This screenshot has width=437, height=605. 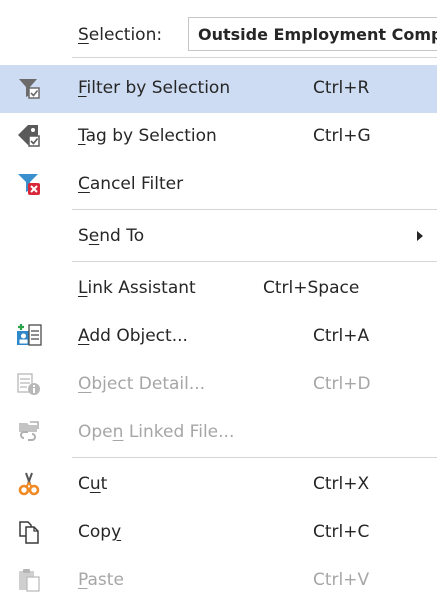 What do you see at coordinates (312, 34) in the screenshot?
I see `selection-value-field: Outside Employment Compensation` at bounding box center [312, 34].